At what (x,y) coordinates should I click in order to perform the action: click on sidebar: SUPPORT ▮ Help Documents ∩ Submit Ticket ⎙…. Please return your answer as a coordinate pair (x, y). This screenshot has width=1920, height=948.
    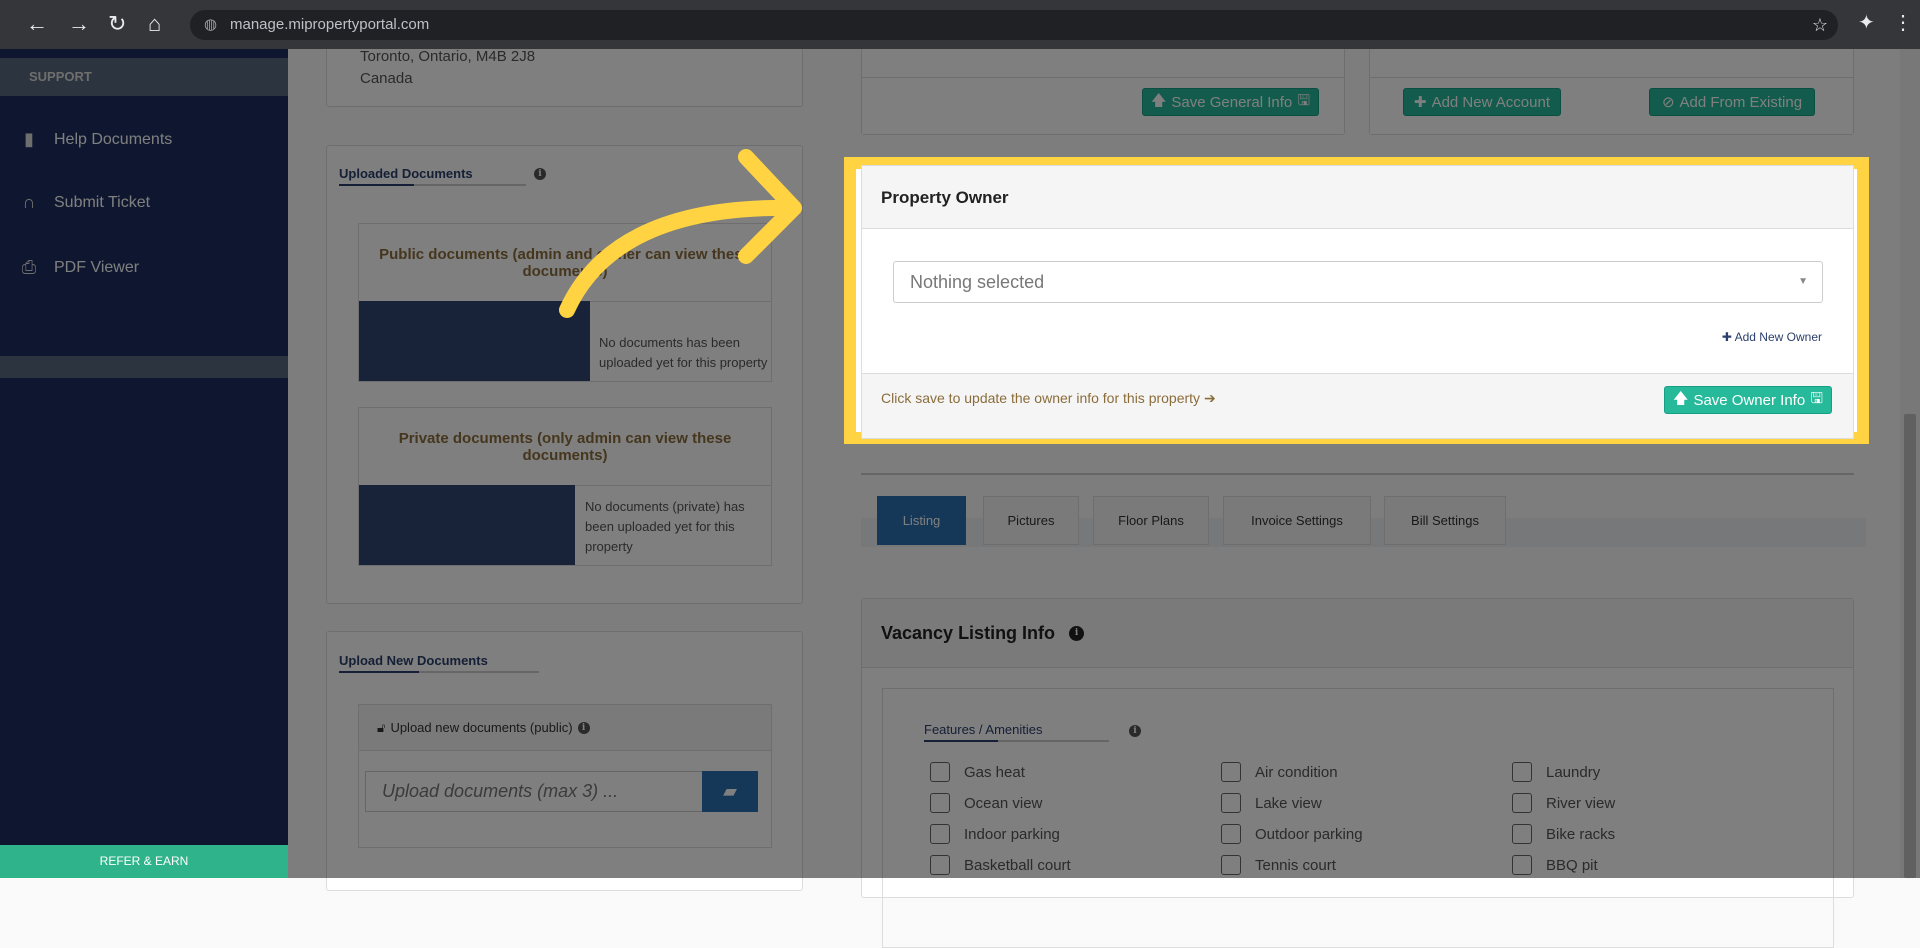
    Looking at the image, I should click on (144, 463).